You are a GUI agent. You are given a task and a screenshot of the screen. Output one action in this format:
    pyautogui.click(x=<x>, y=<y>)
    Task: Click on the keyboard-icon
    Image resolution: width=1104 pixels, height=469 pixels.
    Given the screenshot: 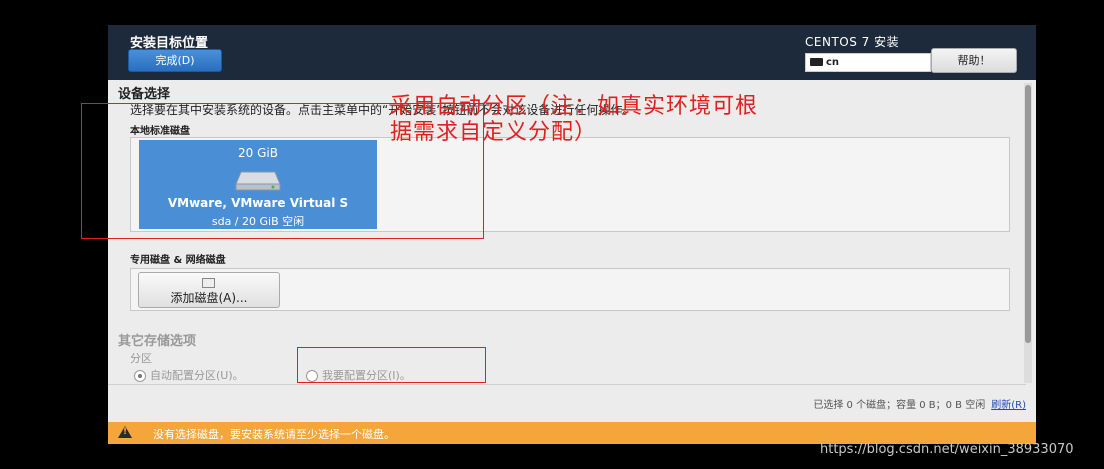 What is the action you would take?
    pyautogui.click(x=816, y=62)
    